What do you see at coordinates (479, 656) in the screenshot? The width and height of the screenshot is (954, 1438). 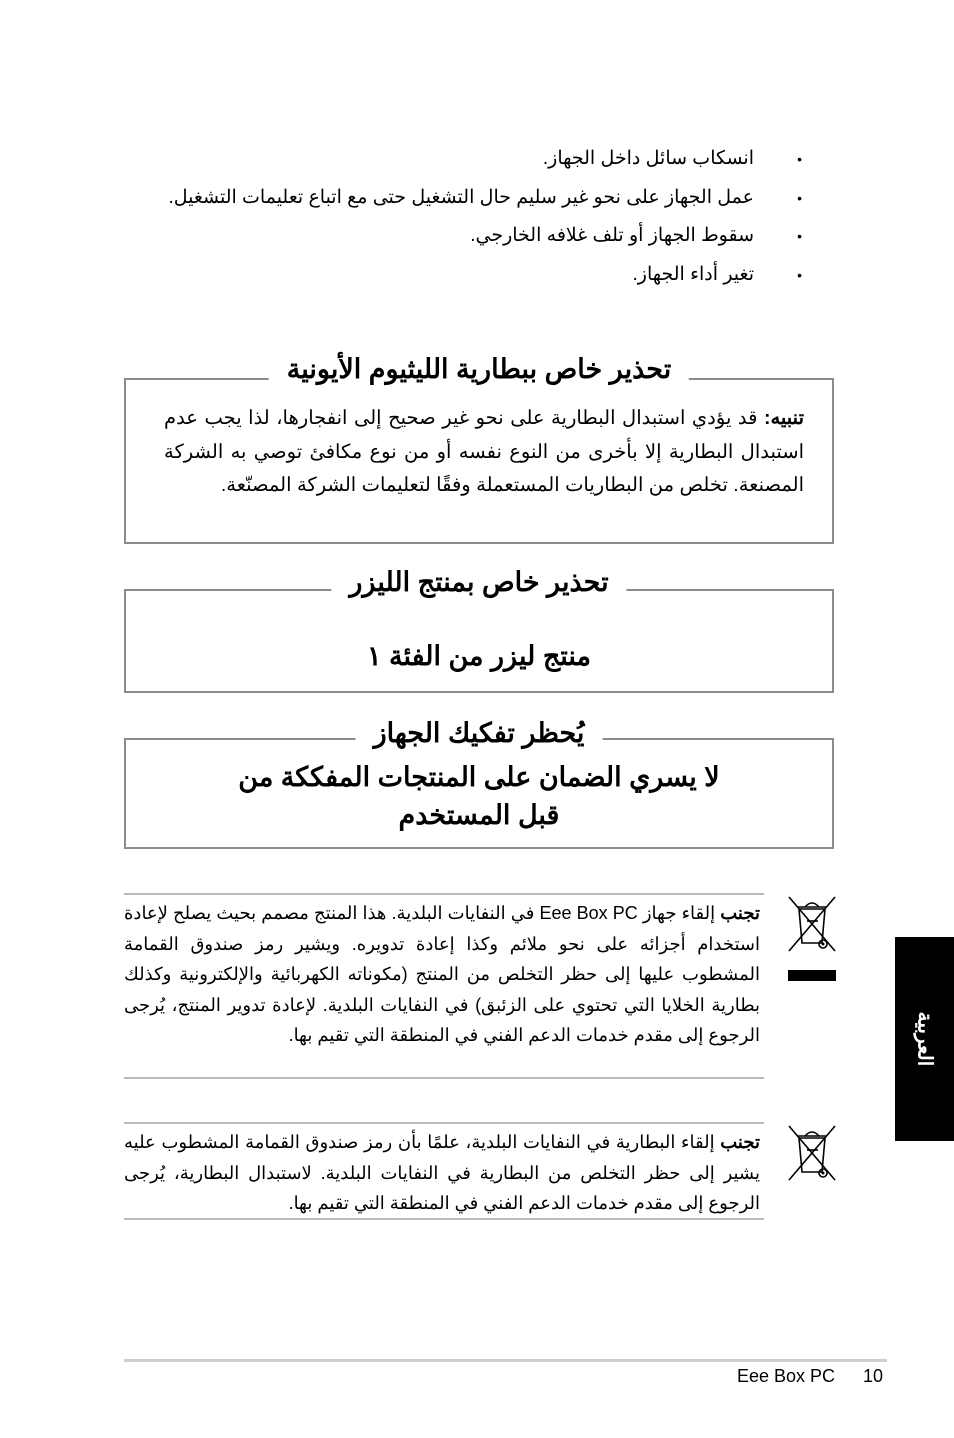 I see `laser-warning-body: منتج ليزر من الفئة ١` at bounding box center [479, 656].